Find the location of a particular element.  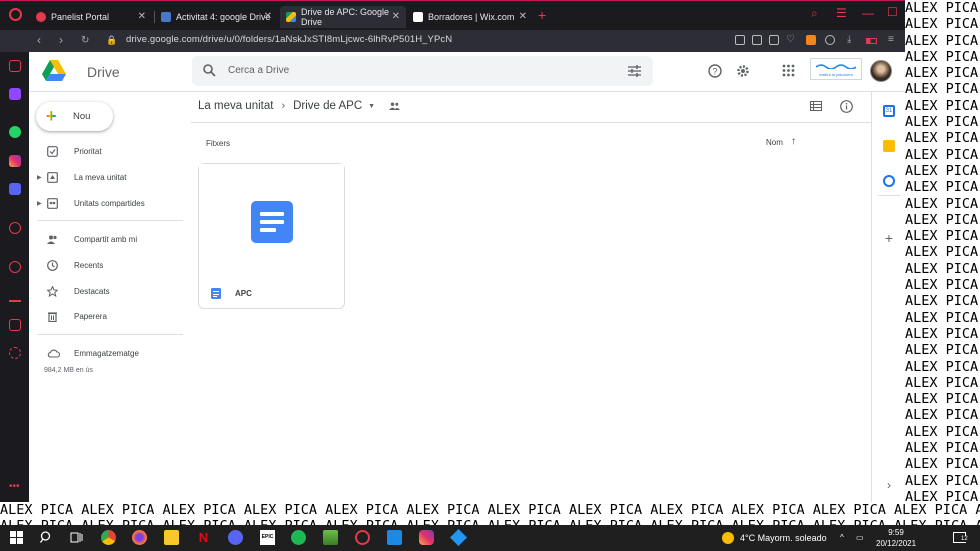

trash-icon is located at coordinates (52, 317).